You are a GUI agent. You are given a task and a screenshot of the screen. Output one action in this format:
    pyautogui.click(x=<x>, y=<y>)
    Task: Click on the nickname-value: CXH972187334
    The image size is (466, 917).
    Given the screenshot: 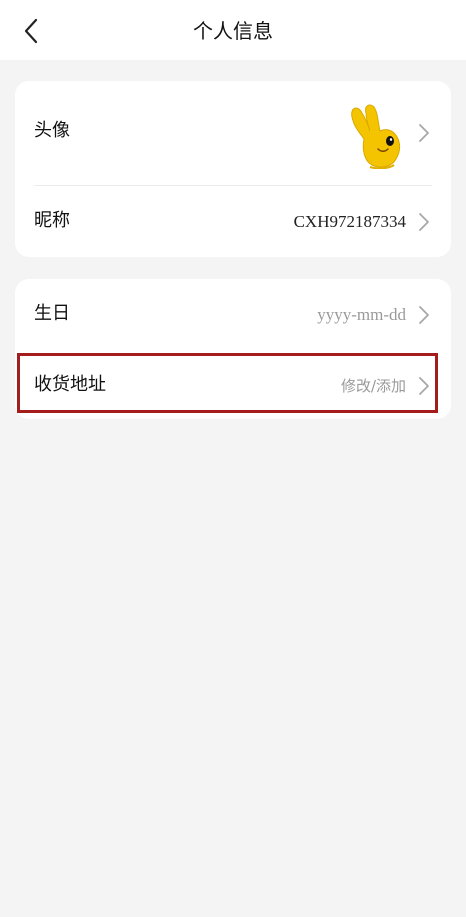 What is the action you would take?
    pyautogui.click(x=349, y=221)
    